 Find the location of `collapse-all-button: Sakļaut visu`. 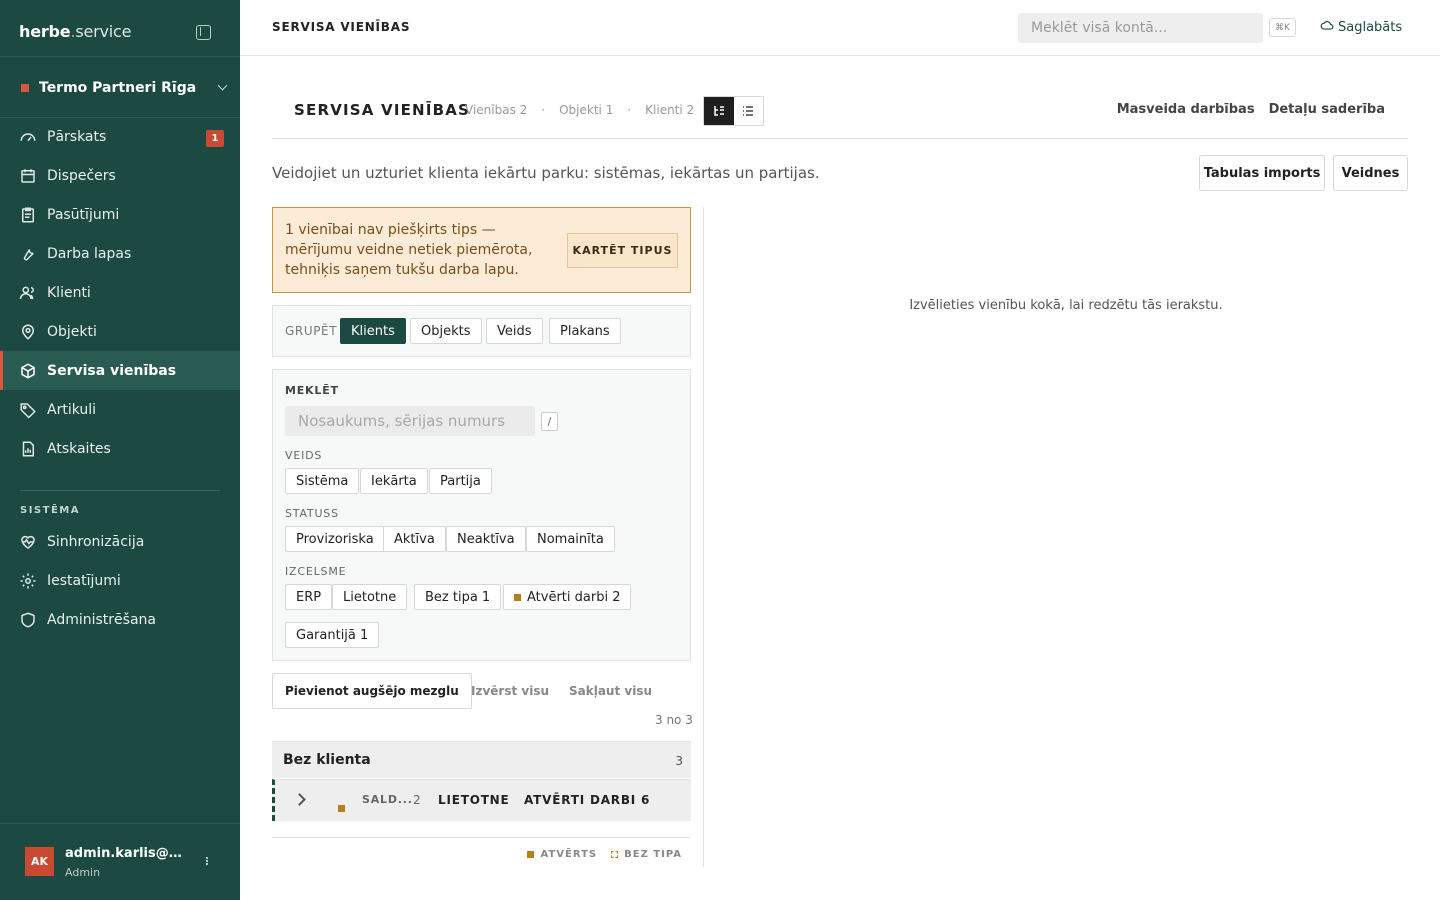

collapse-all-button: Sakļaut visu is located at coordinates (610, 691).